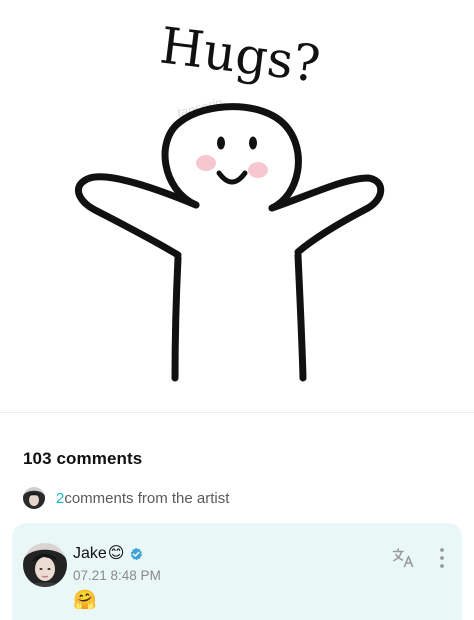 Image resolution: width=474 pixels, height=620 pixels. I want to click on comment-author-name: Jake, so click(90, 554).